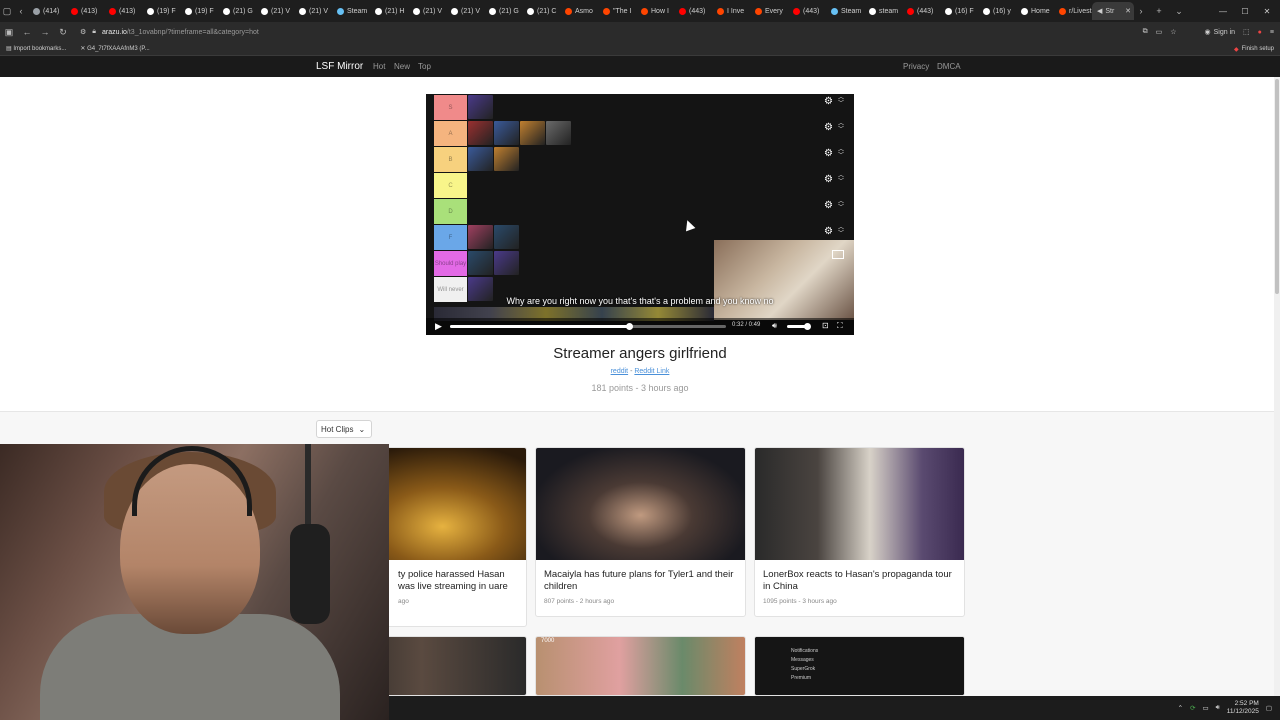 The image size is (1280, 720). Describe the element at coordinates (1159, 32) in the screenshot. I see `screen-icon: ▭` at that location.